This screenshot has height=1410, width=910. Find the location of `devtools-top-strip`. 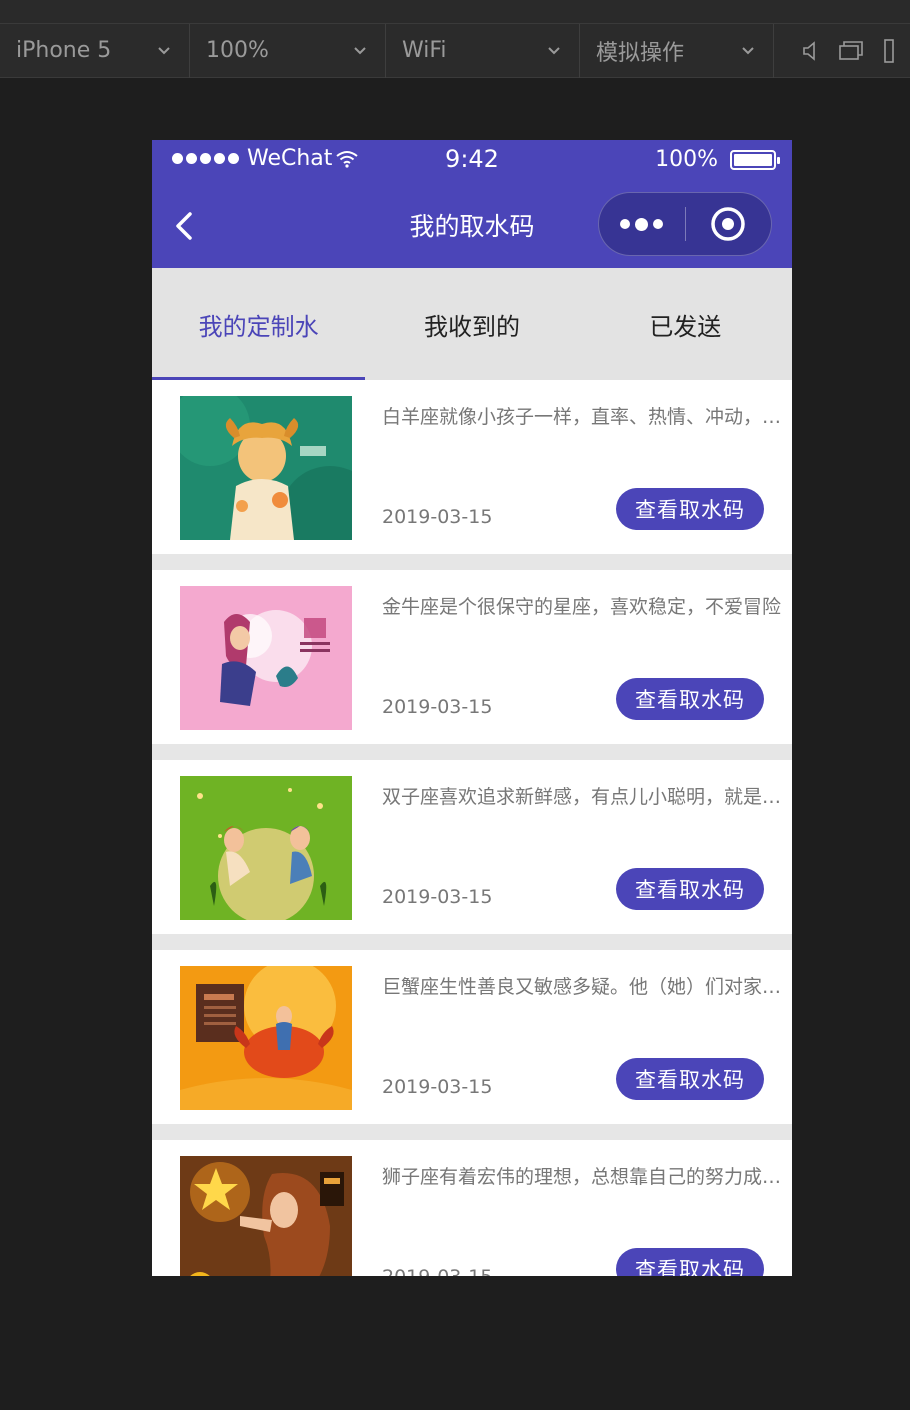

devtools-top-strip is located at coordinates (455, 12).